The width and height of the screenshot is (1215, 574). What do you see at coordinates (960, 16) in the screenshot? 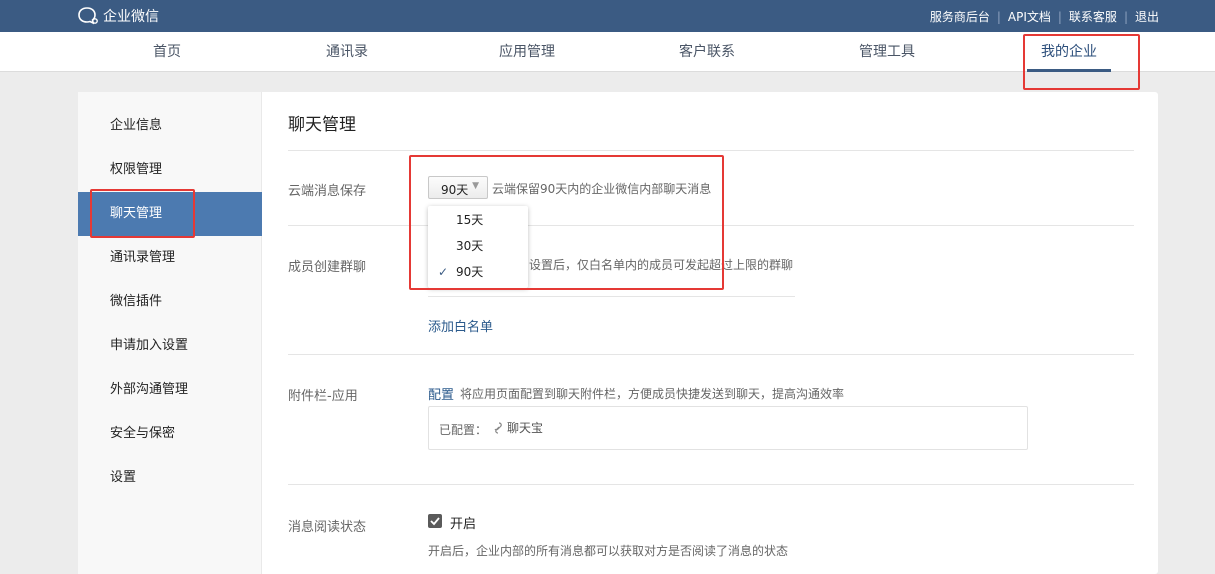
I see `service-provider-link: 服务商后台` at bounding box center [960, 16].